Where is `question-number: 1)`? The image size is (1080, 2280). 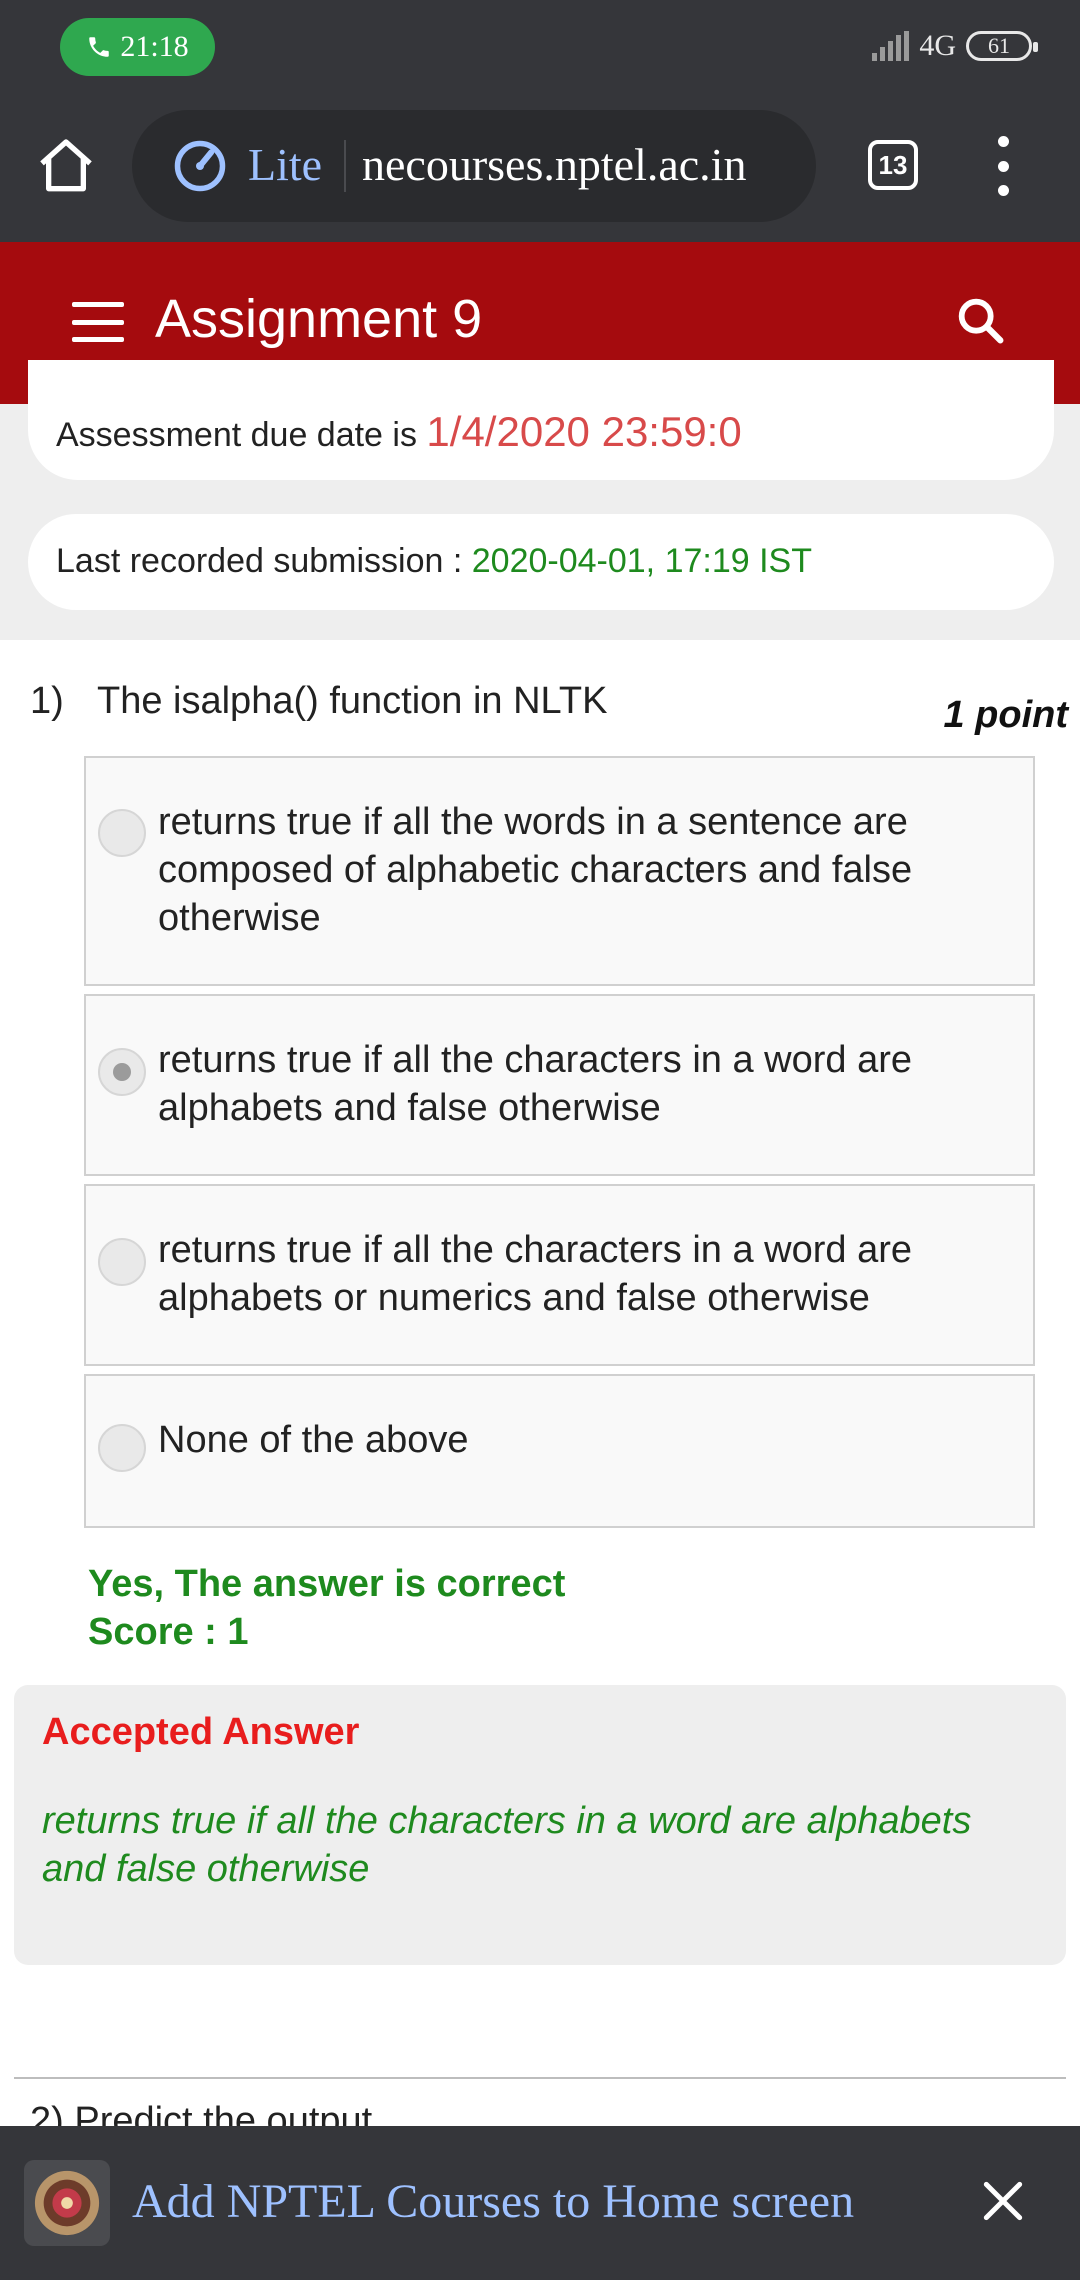 question-number: 1) is located at coordinates (47, 701).